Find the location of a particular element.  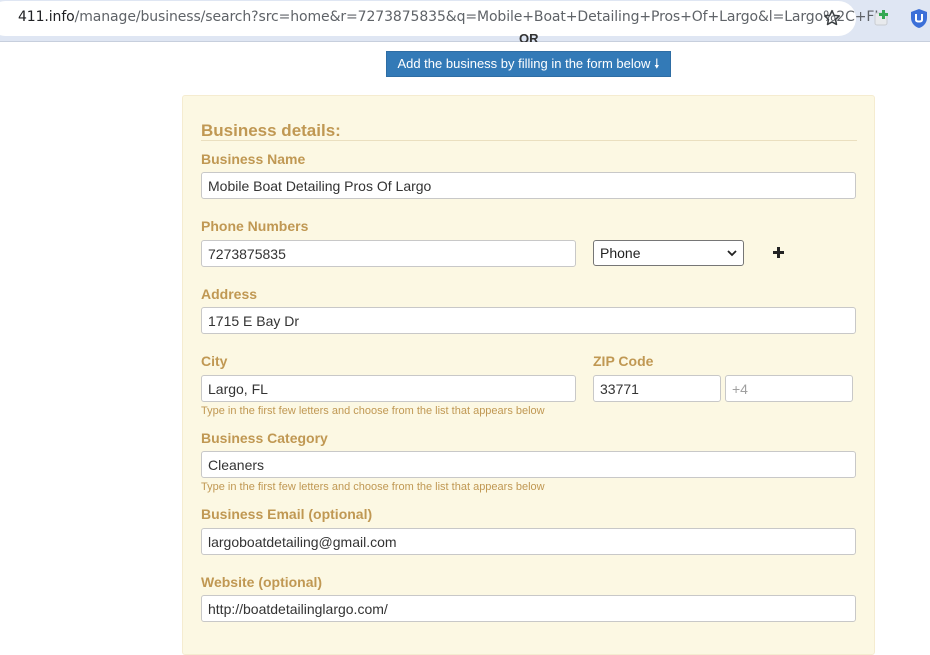

address-input is located at coordinates (528, 320).